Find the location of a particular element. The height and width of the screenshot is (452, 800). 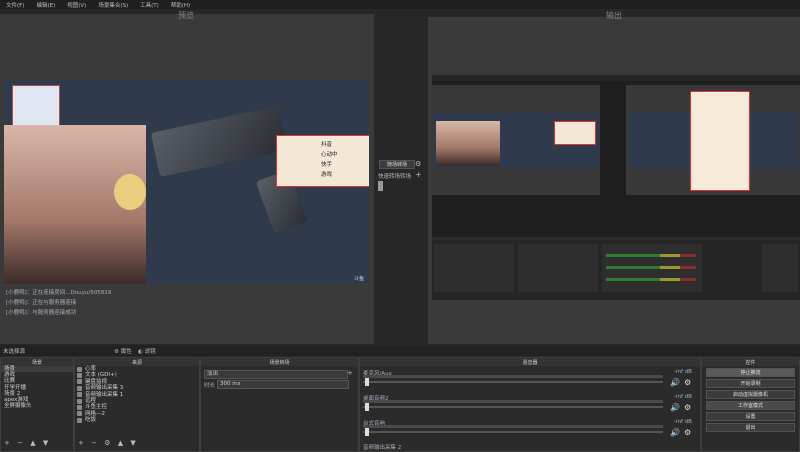

chat-line: [小鹿鸭]：与服务器连接成功 is located at coordinates (41, 313).